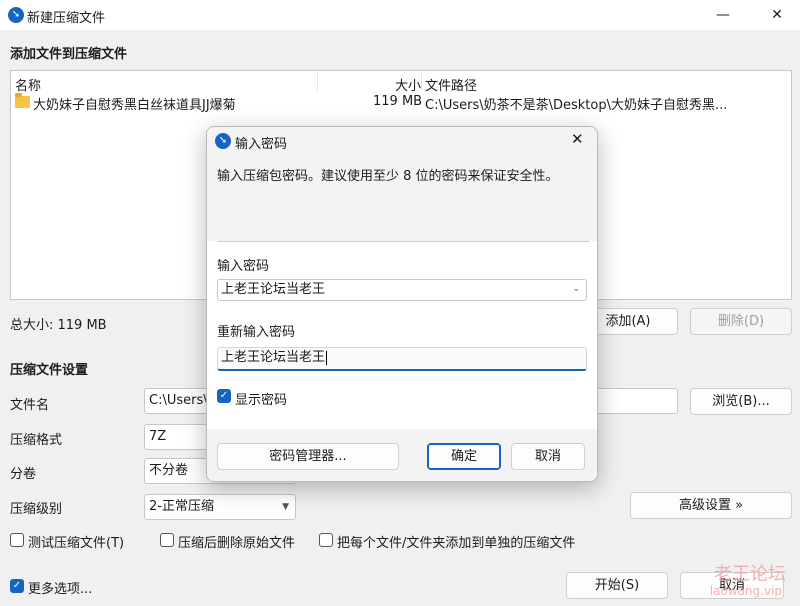  Describe the element at coordinates (22, 100) in the screenshot. I see `folder-icon` at that location.